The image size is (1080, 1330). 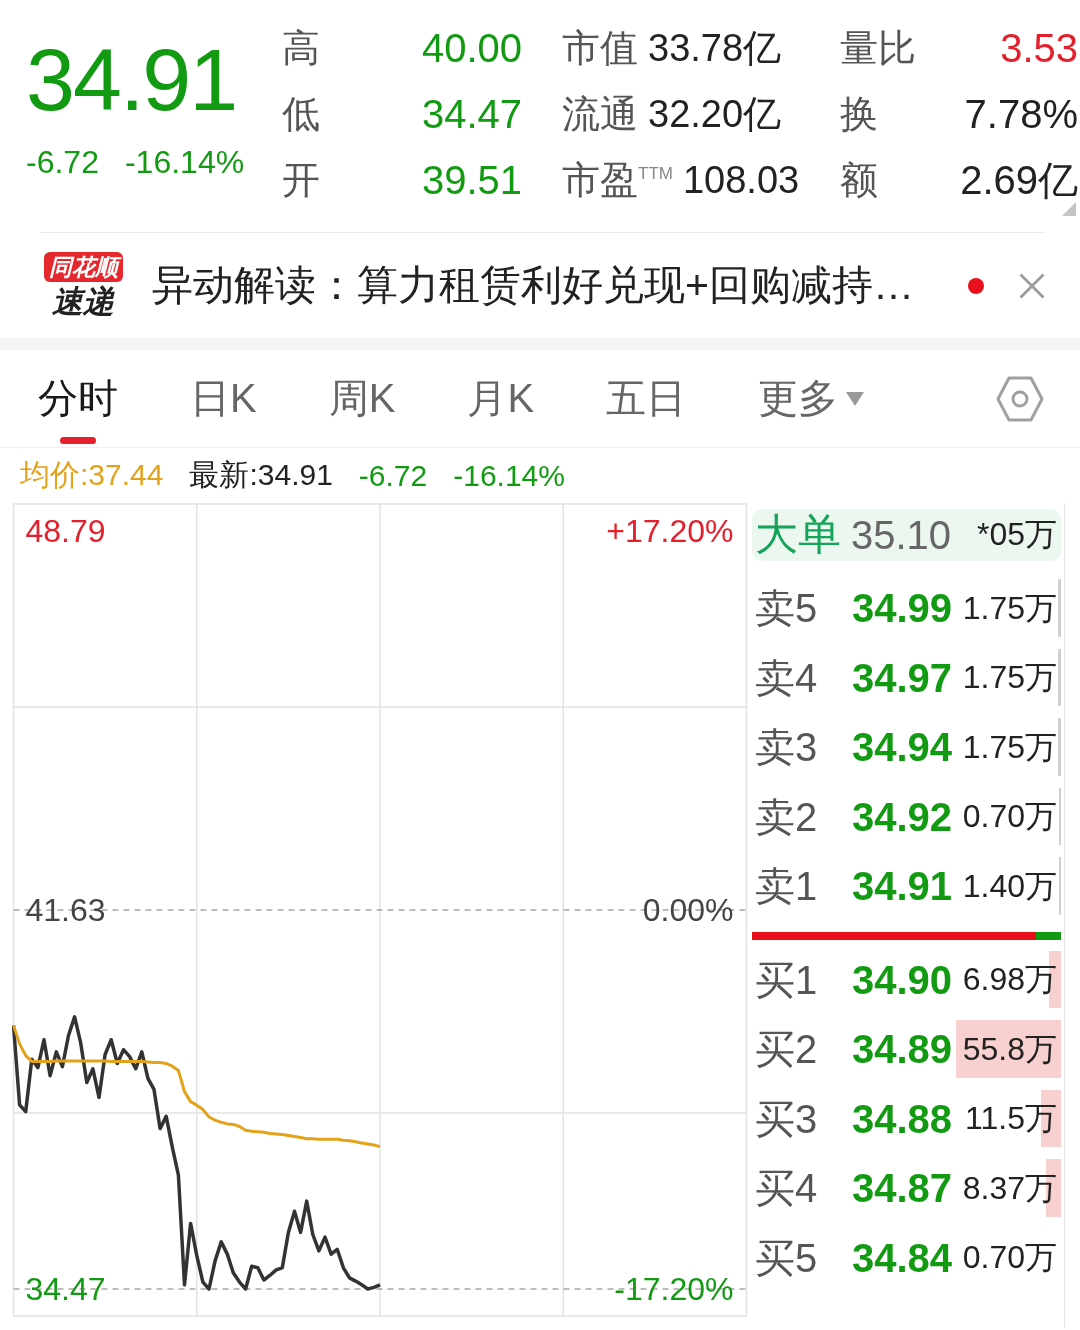 I want to click on stat-value: 39.51, so click(x=471, y=180).